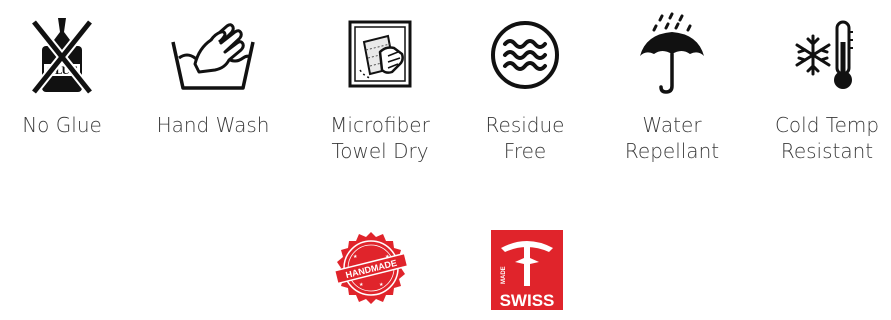 Image resolution: width=891 pixels, height=320 pixels. I want to click on snowflake-thermometer-icon, so click(821, 55).